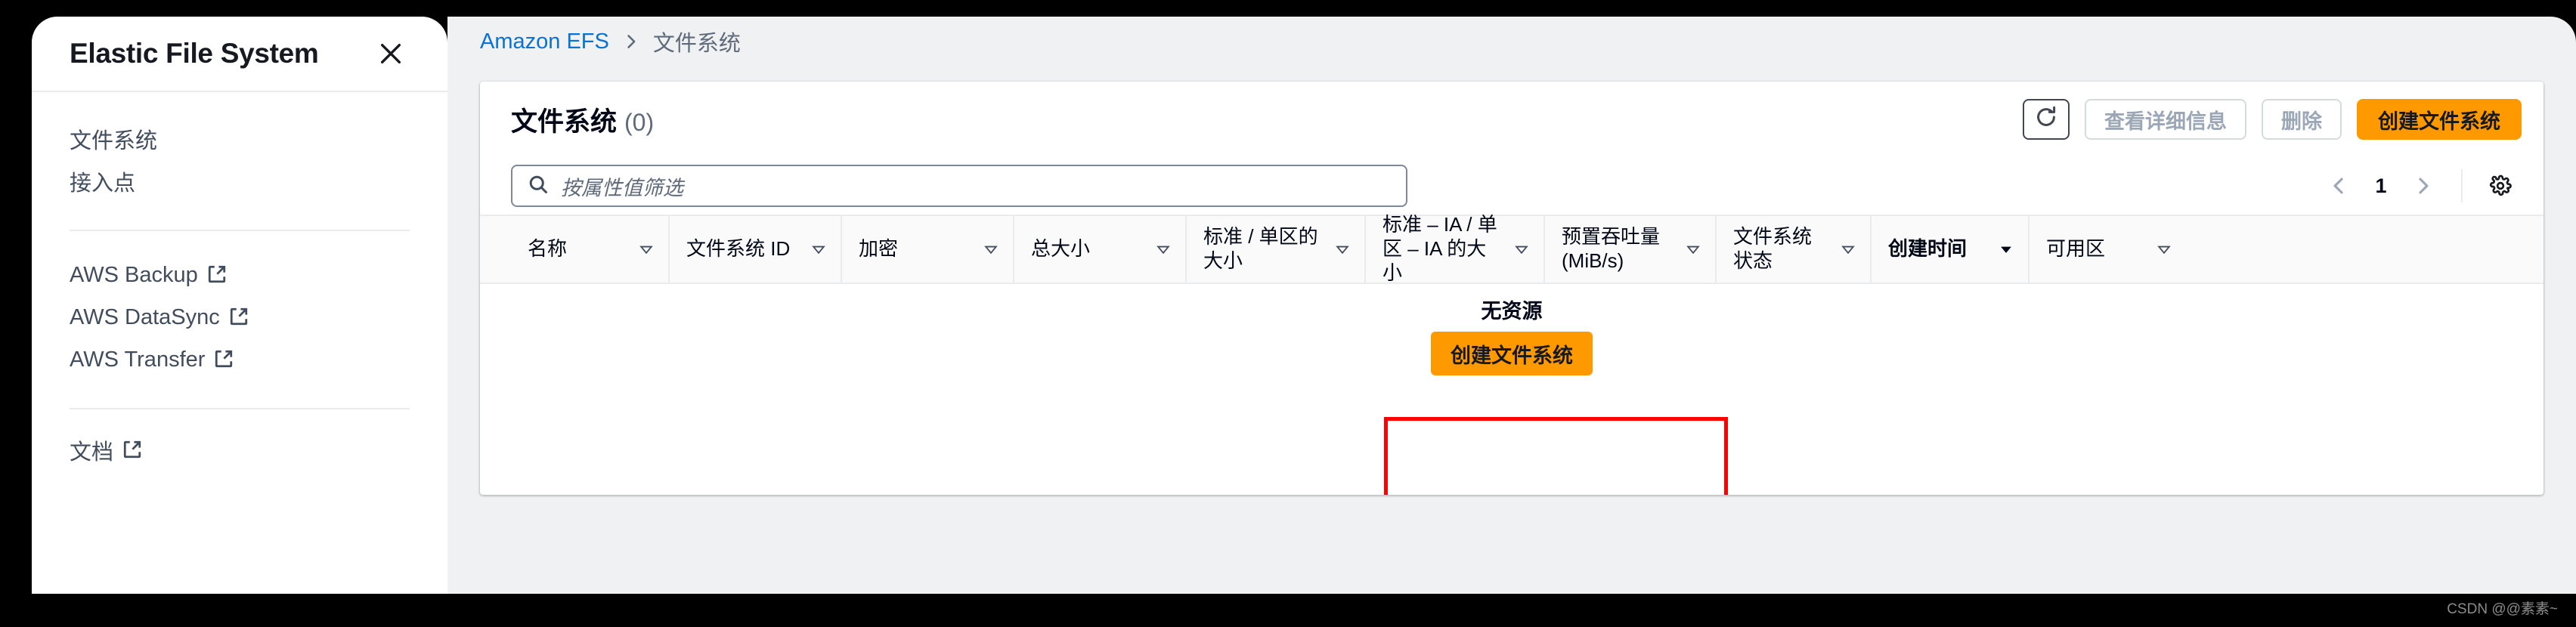  What do you see at coordinates (548, 249) in the screenshot?
I see `table-column-label: 名称` at bounding box center [548, 249].